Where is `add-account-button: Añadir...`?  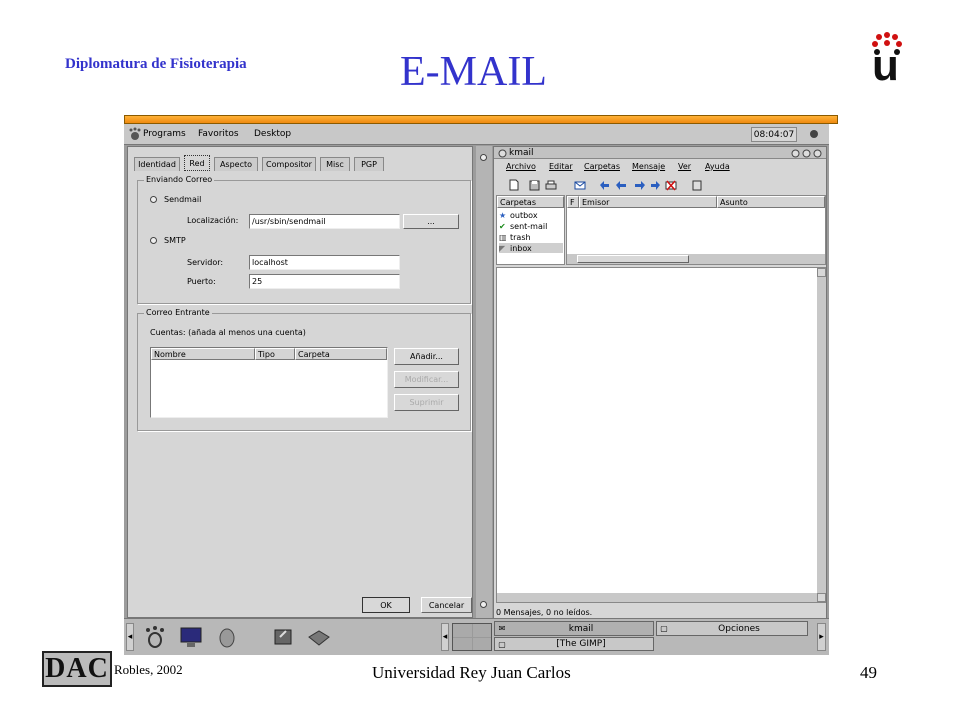
add-account-button: Añadir... is located at coordinates (426, 356).